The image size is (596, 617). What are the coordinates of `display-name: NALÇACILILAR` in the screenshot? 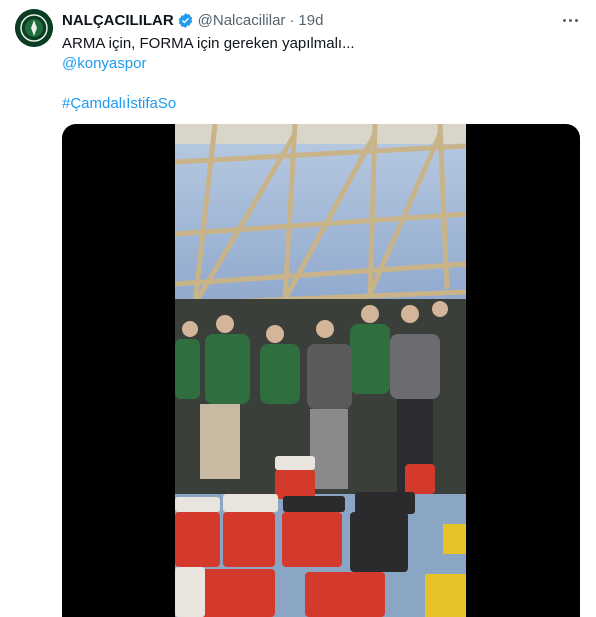 It's located at (118, 20).